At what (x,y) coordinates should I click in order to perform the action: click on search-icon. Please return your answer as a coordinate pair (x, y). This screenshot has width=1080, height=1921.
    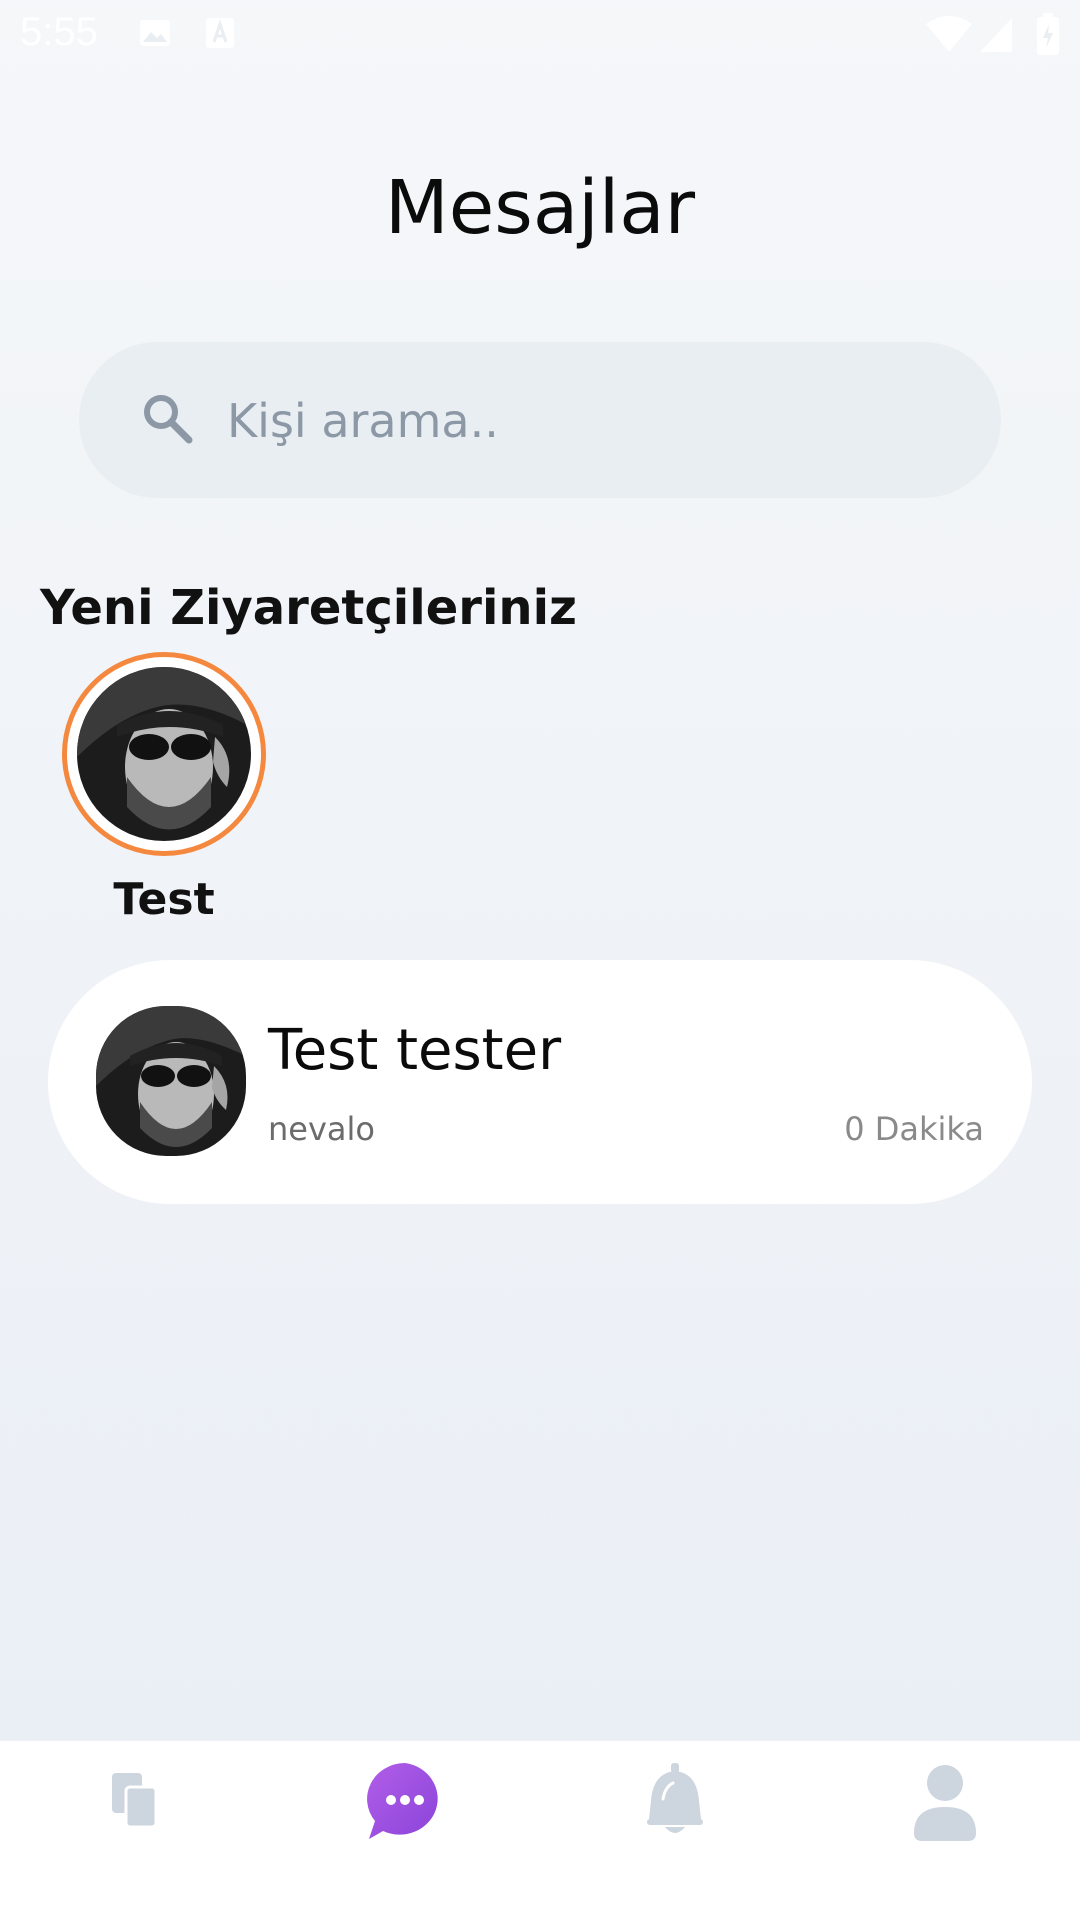
    Looking at the image, I should click on (168, 419).